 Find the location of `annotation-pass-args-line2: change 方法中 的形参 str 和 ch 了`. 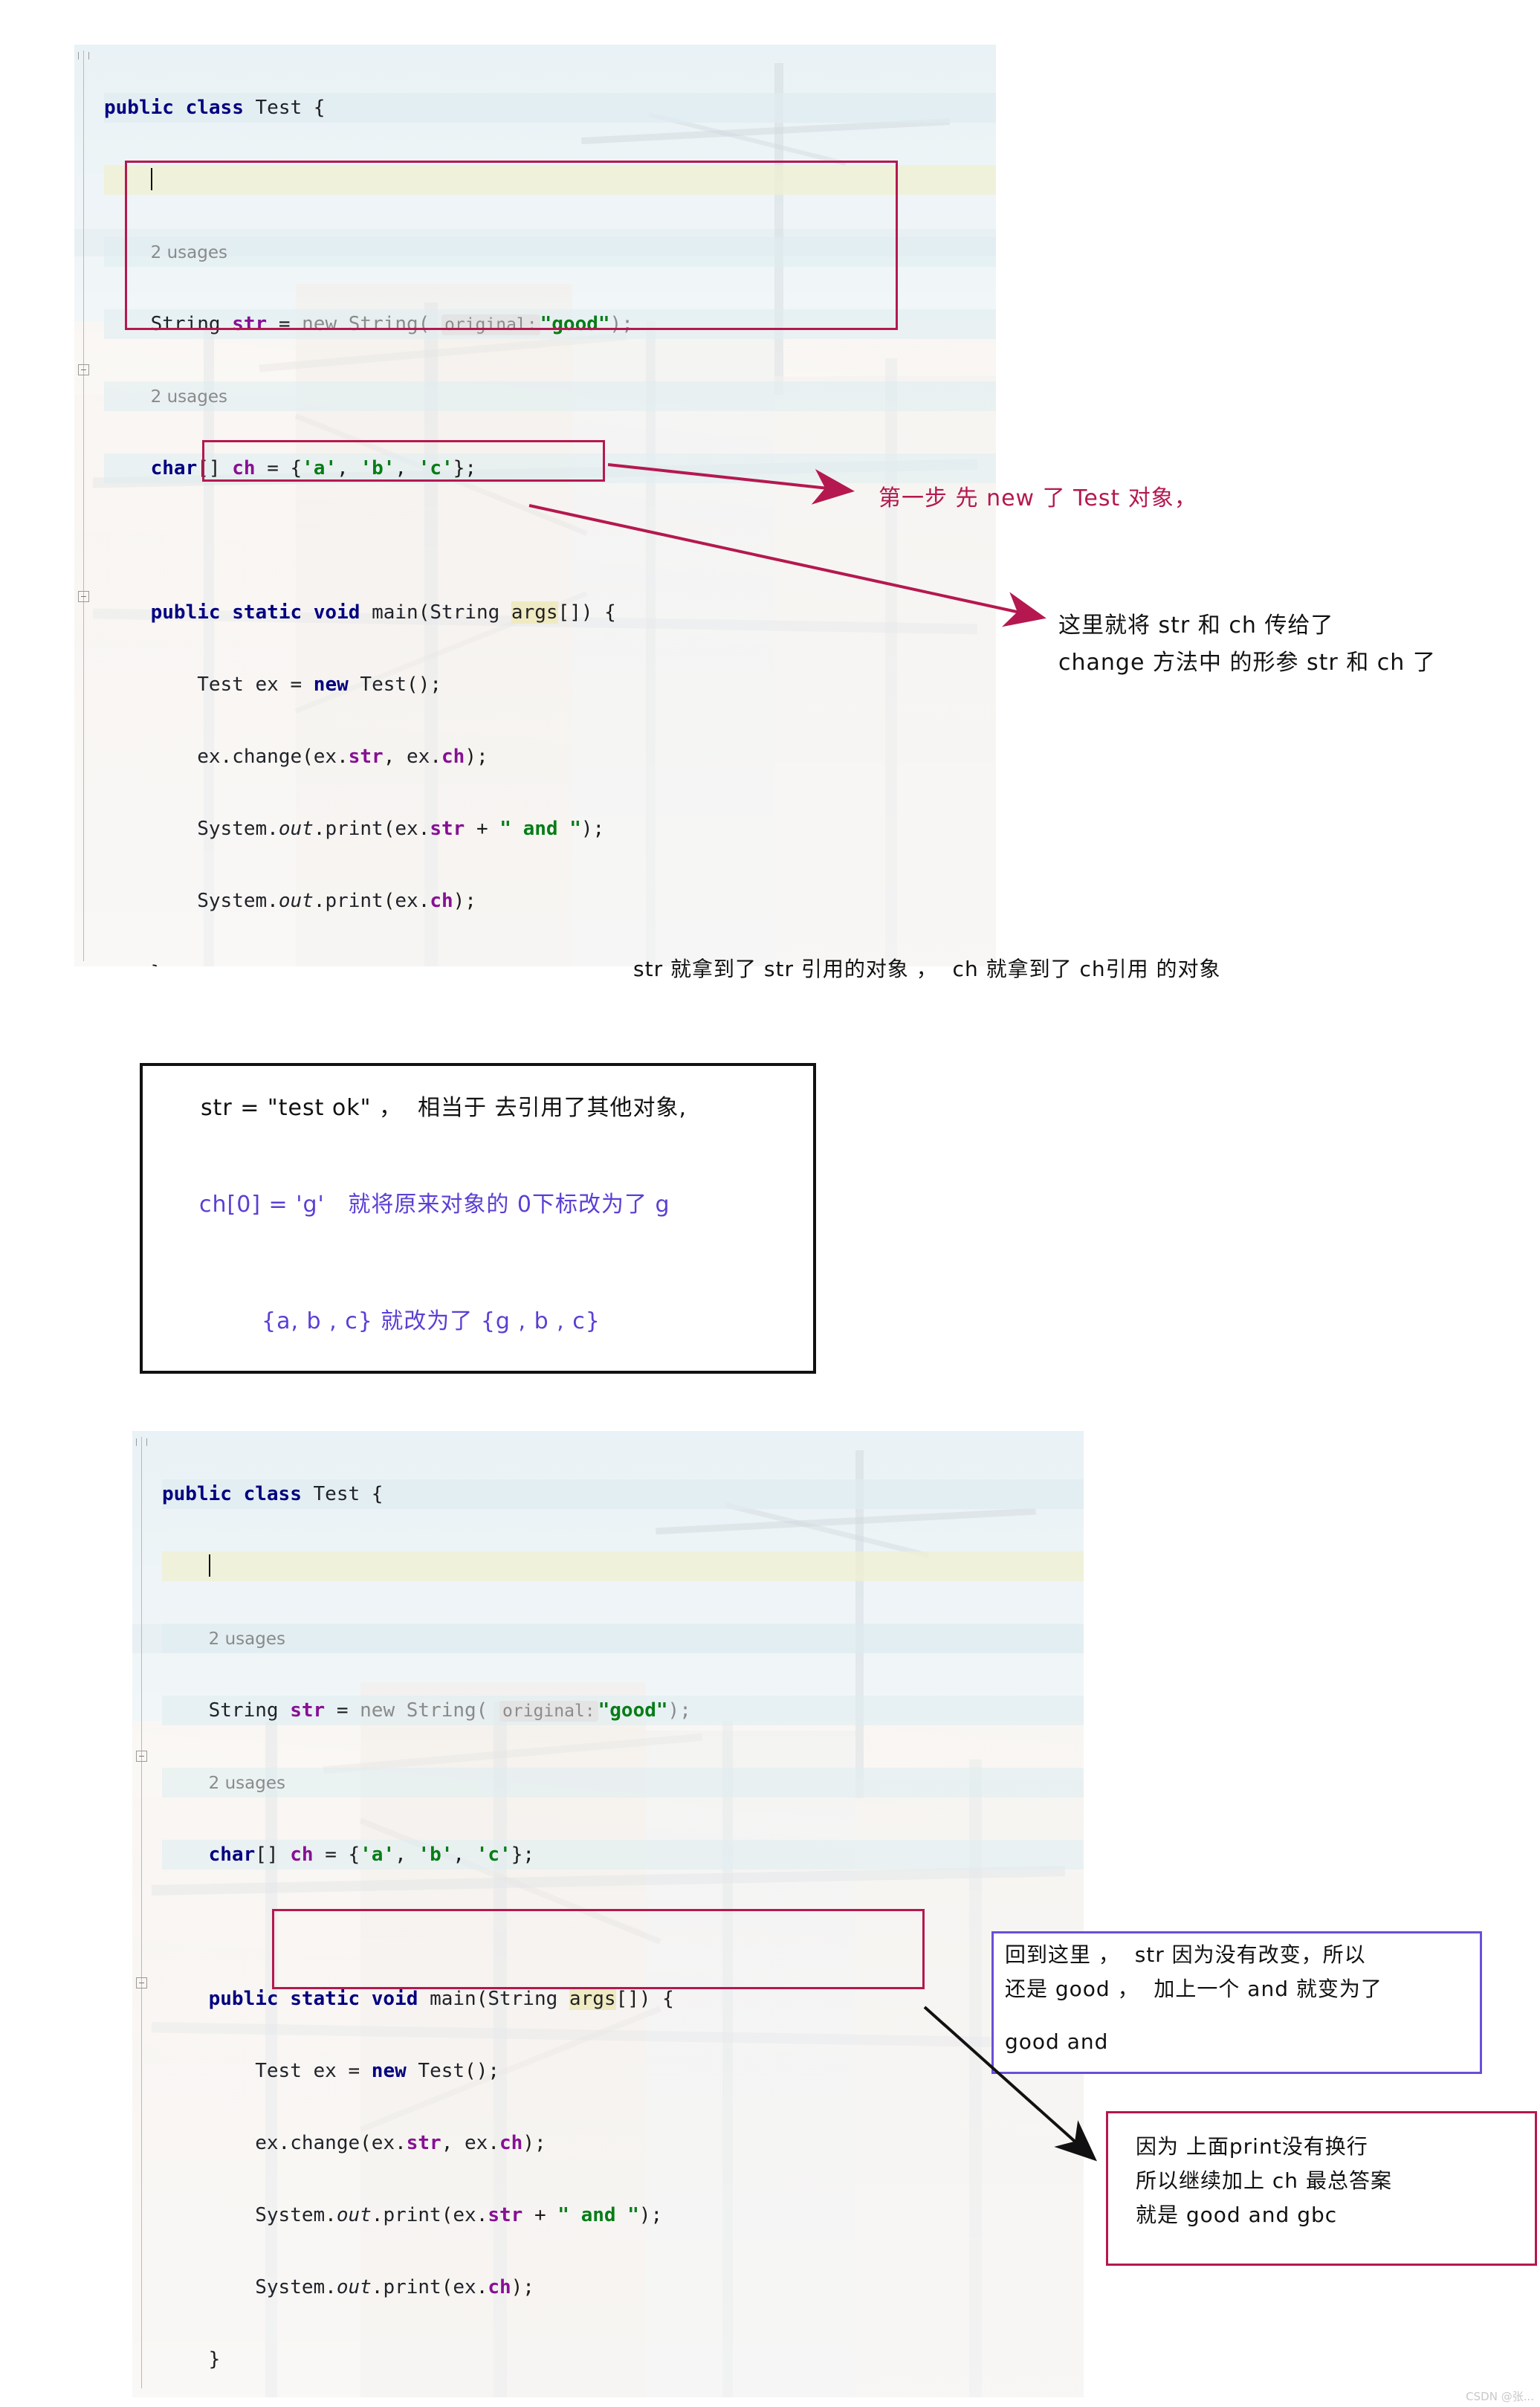

annotation-pass-args-line2: change 方法中 的形参 str 和 ch 了 is located at coordinates (1247, 663).